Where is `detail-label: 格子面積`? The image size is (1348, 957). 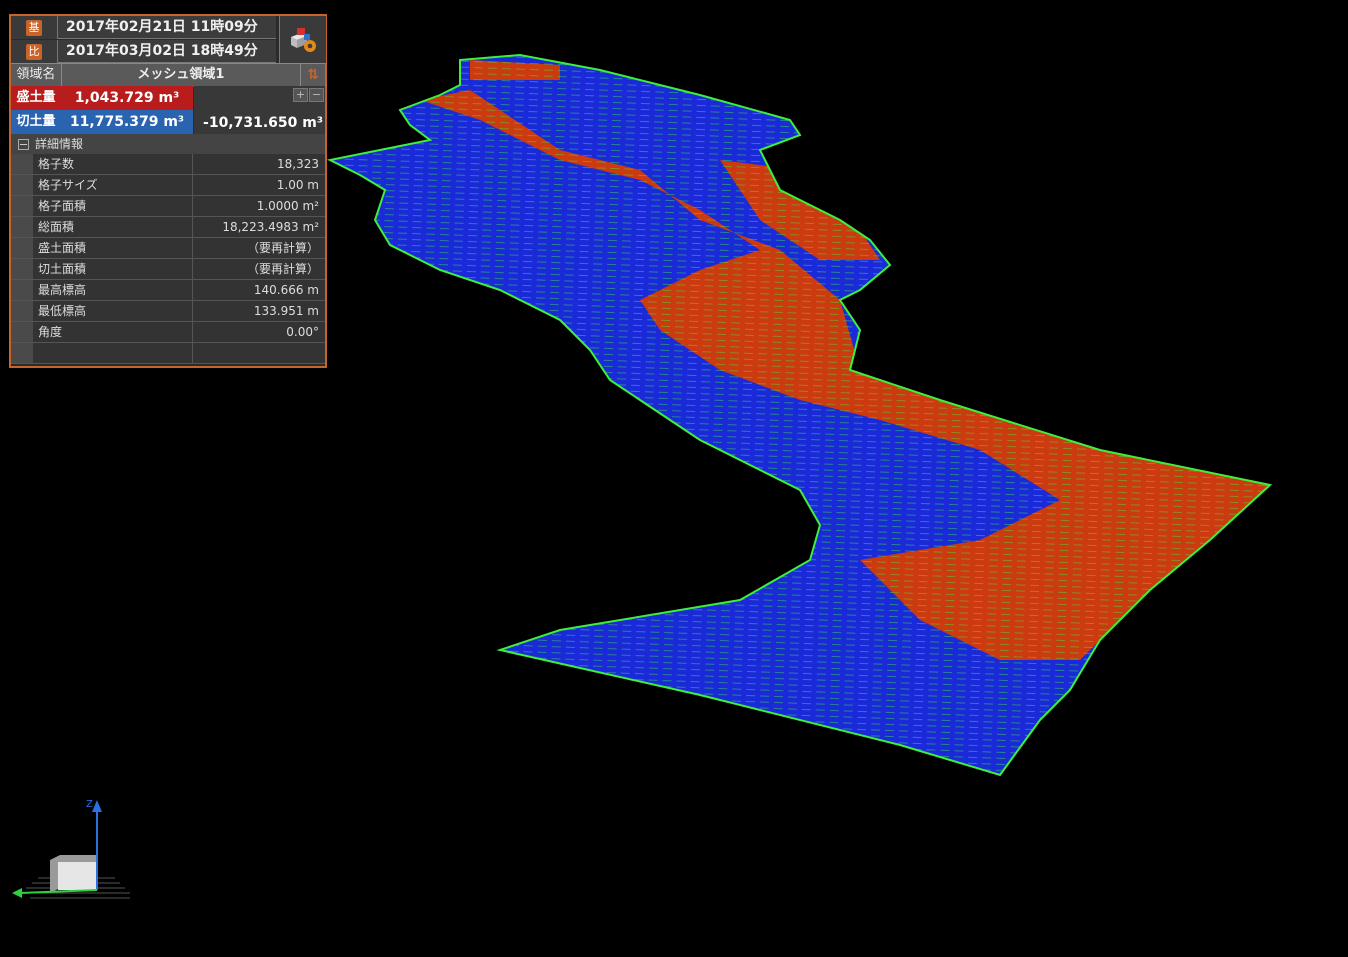 detail-label: 格子面積 is located at coordinates (113, 206).